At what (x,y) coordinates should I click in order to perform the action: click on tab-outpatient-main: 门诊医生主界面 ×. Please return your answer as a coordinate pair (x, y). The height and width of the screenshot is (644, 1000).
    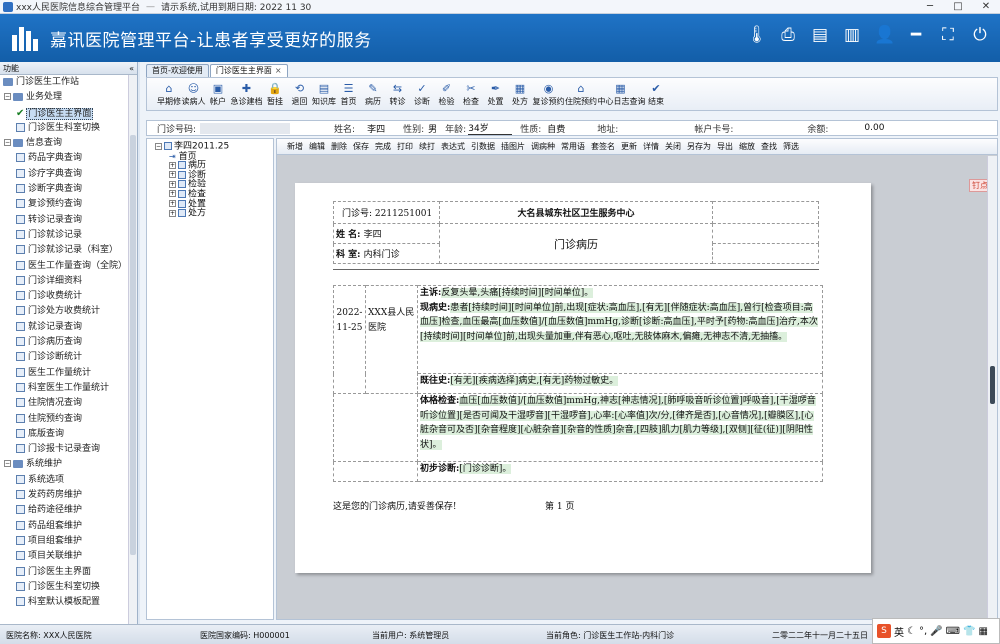
    Looking at the image, I should click on (248, 70).